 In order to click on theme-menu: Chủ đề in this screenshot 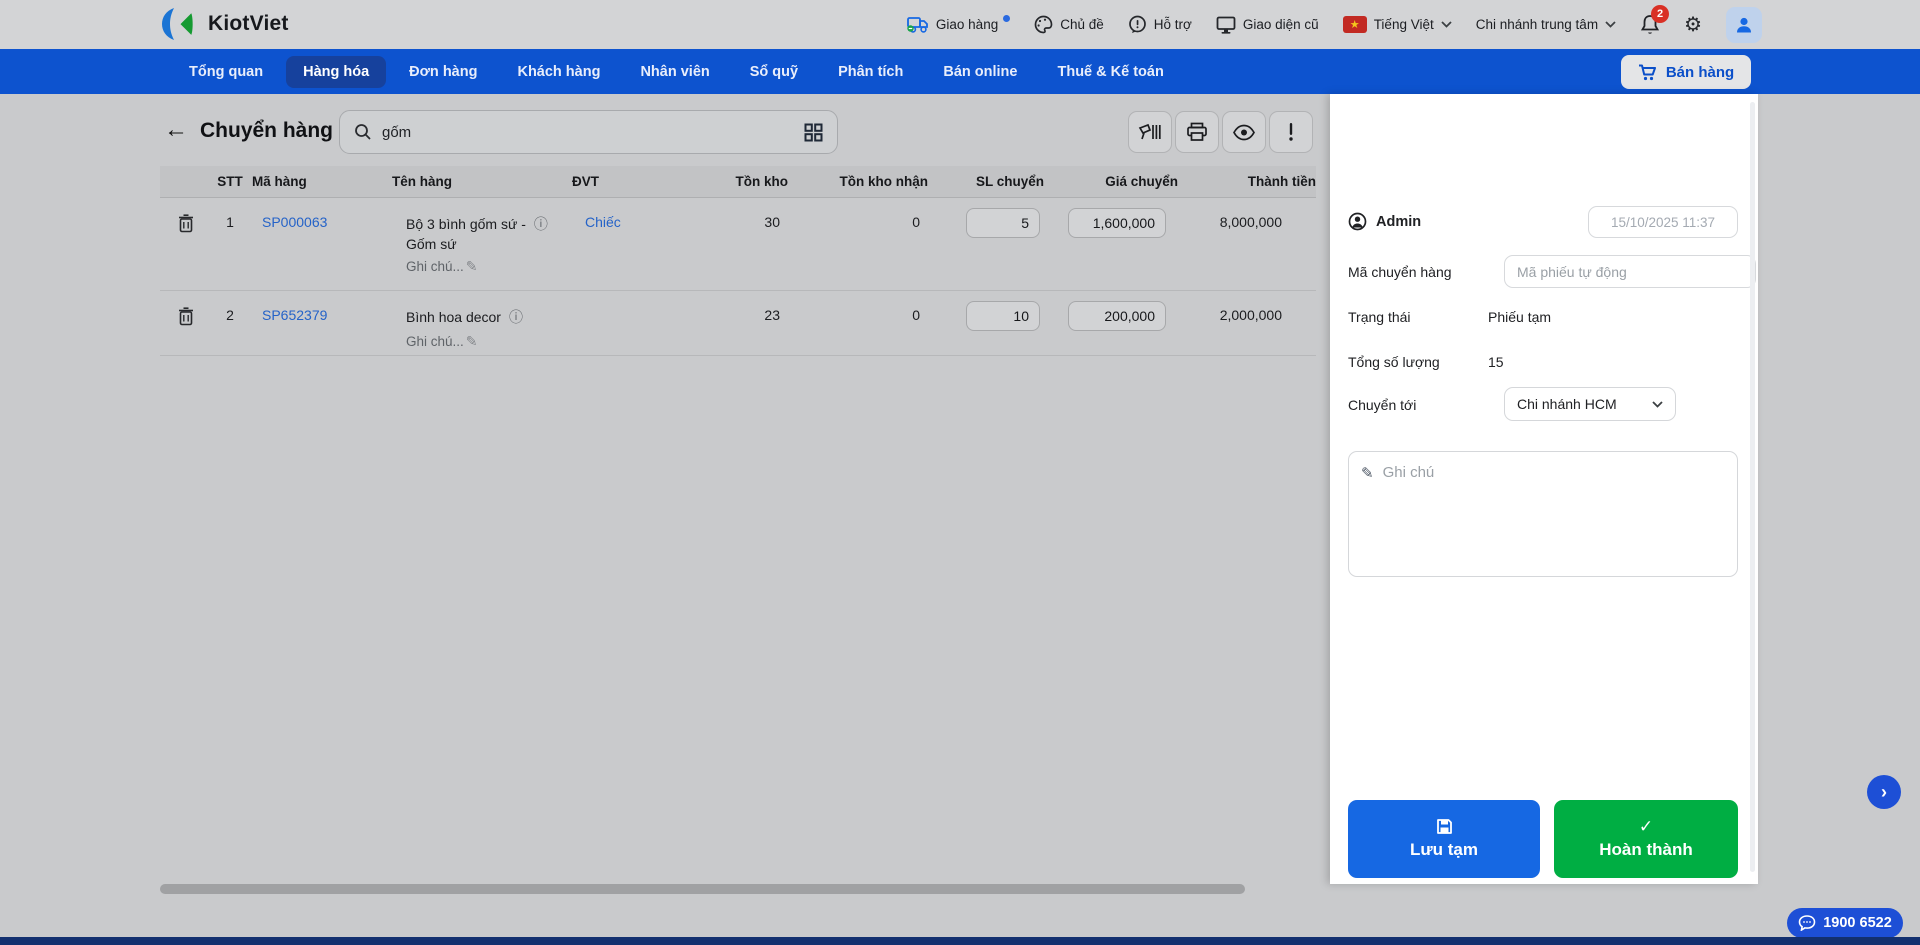, I will do `click(1069, 24)`.